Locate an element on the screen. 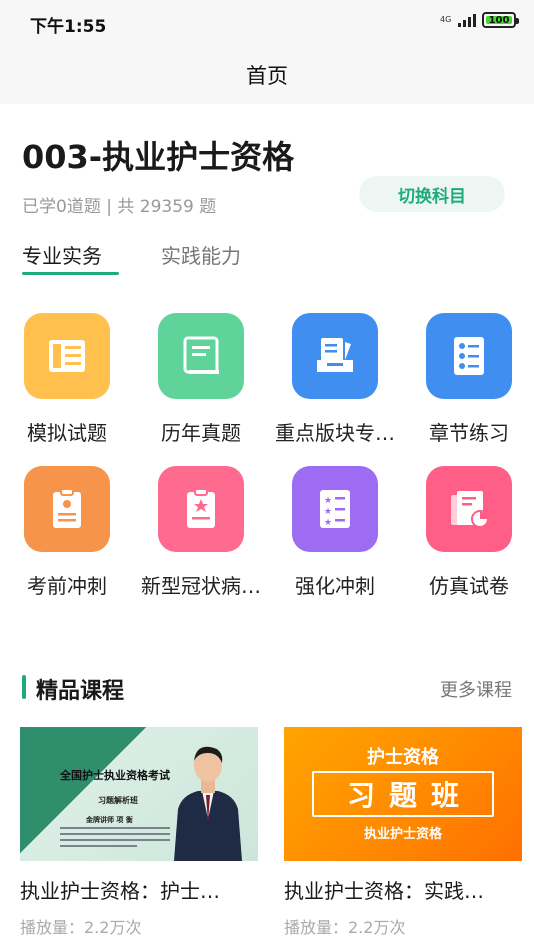 This screenshot has width=534, height=950. grid-item-chapter-practice: 章节练习 is located at coordinates (468, 383).